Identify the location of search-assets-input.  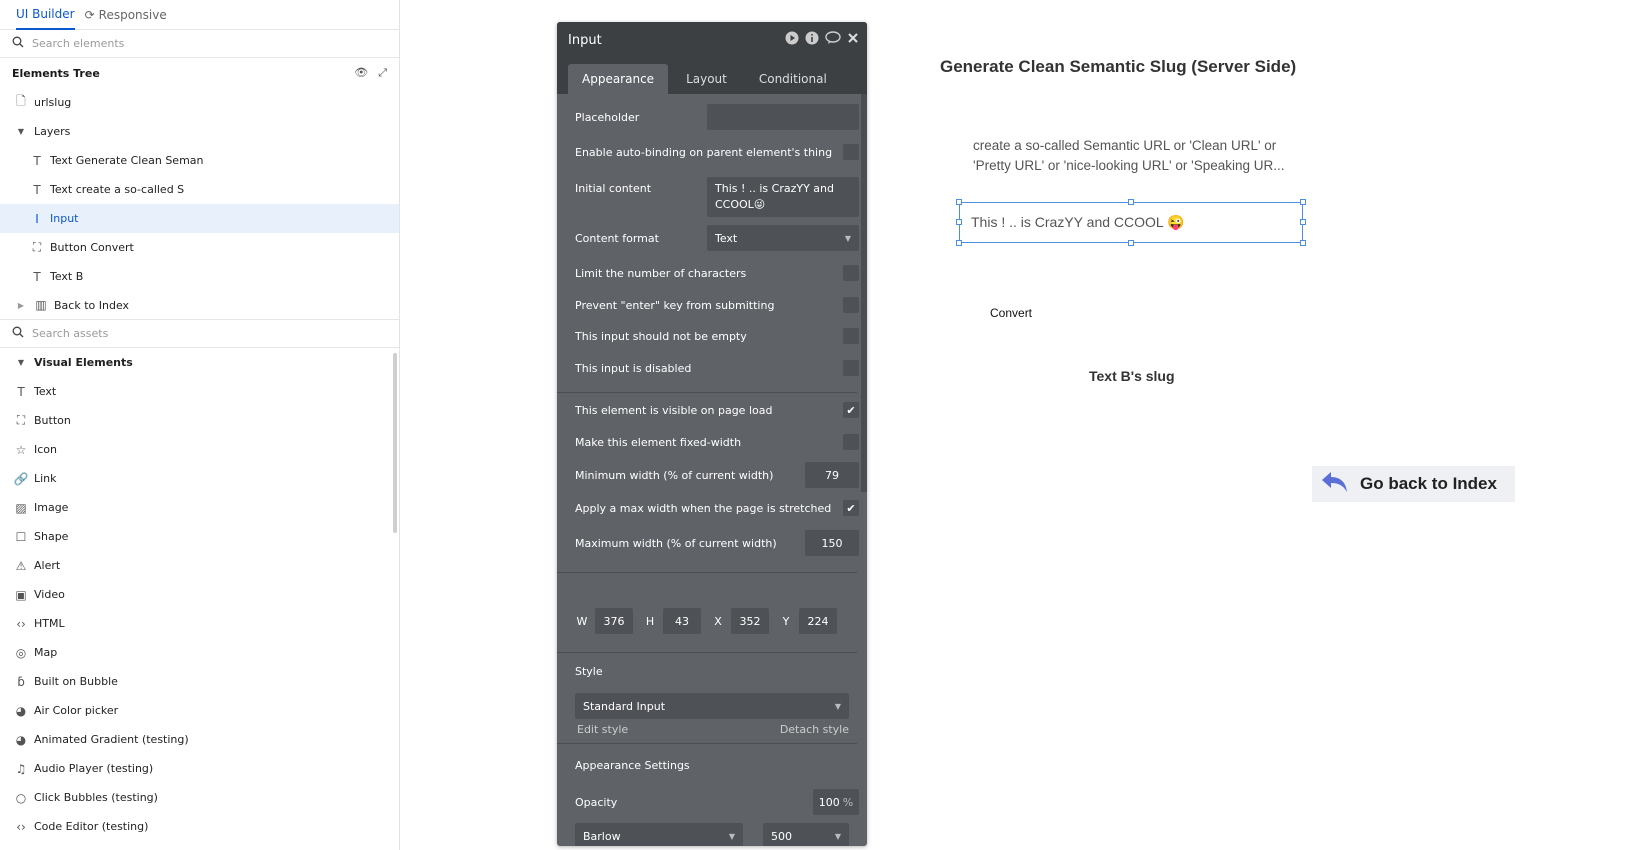
(182, 333).